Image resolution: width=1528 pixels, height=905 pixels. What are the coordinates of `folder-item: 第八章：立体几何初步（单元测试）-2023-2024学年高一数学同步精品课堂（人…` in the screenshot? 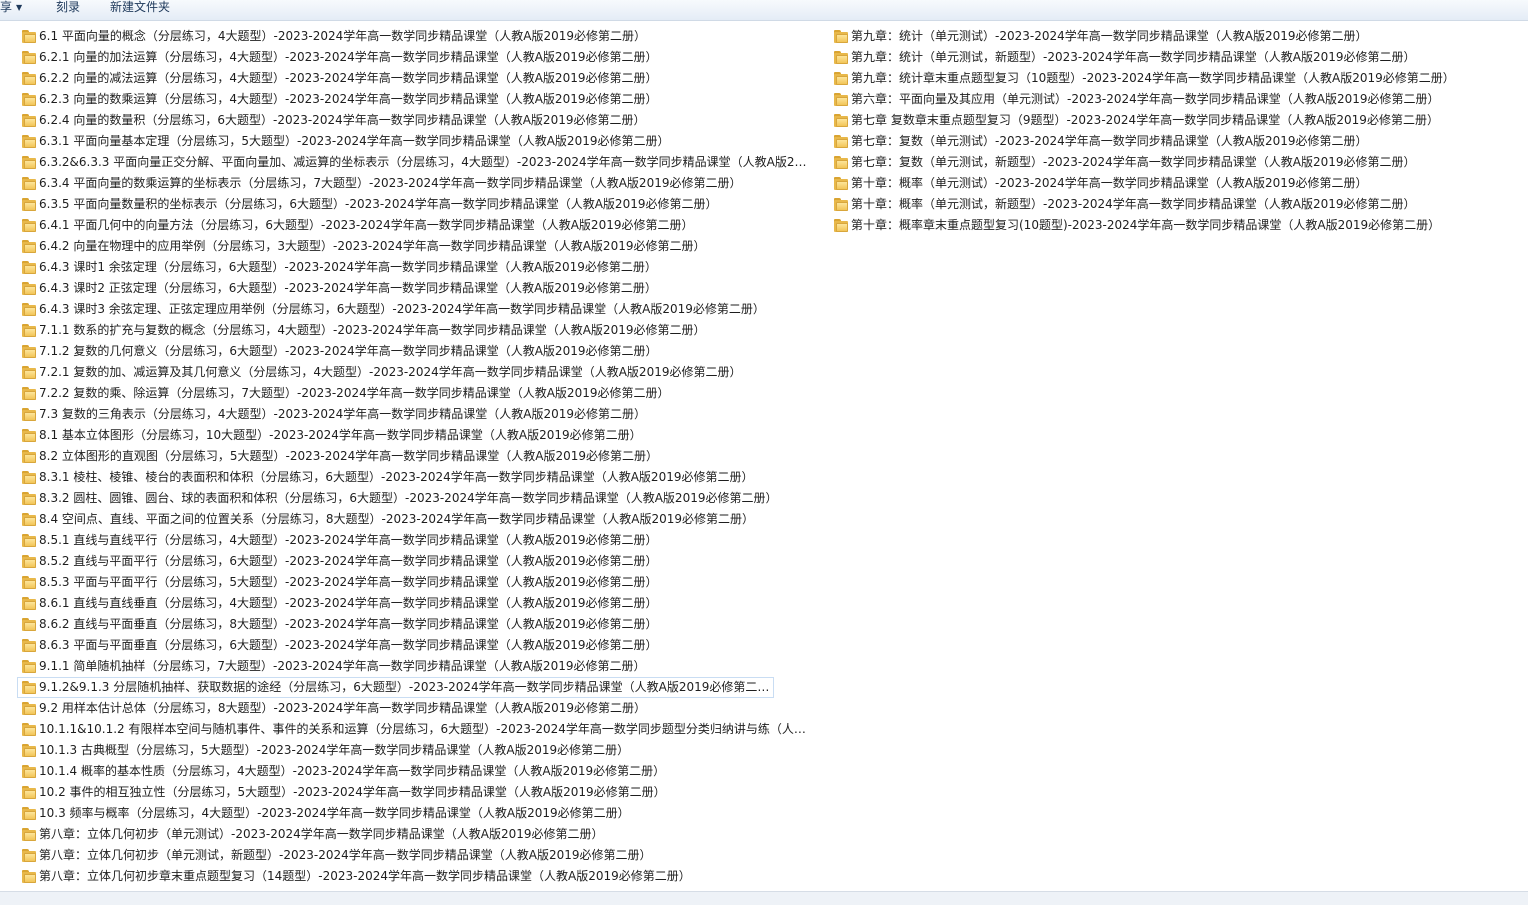 It's located at (414, 834).